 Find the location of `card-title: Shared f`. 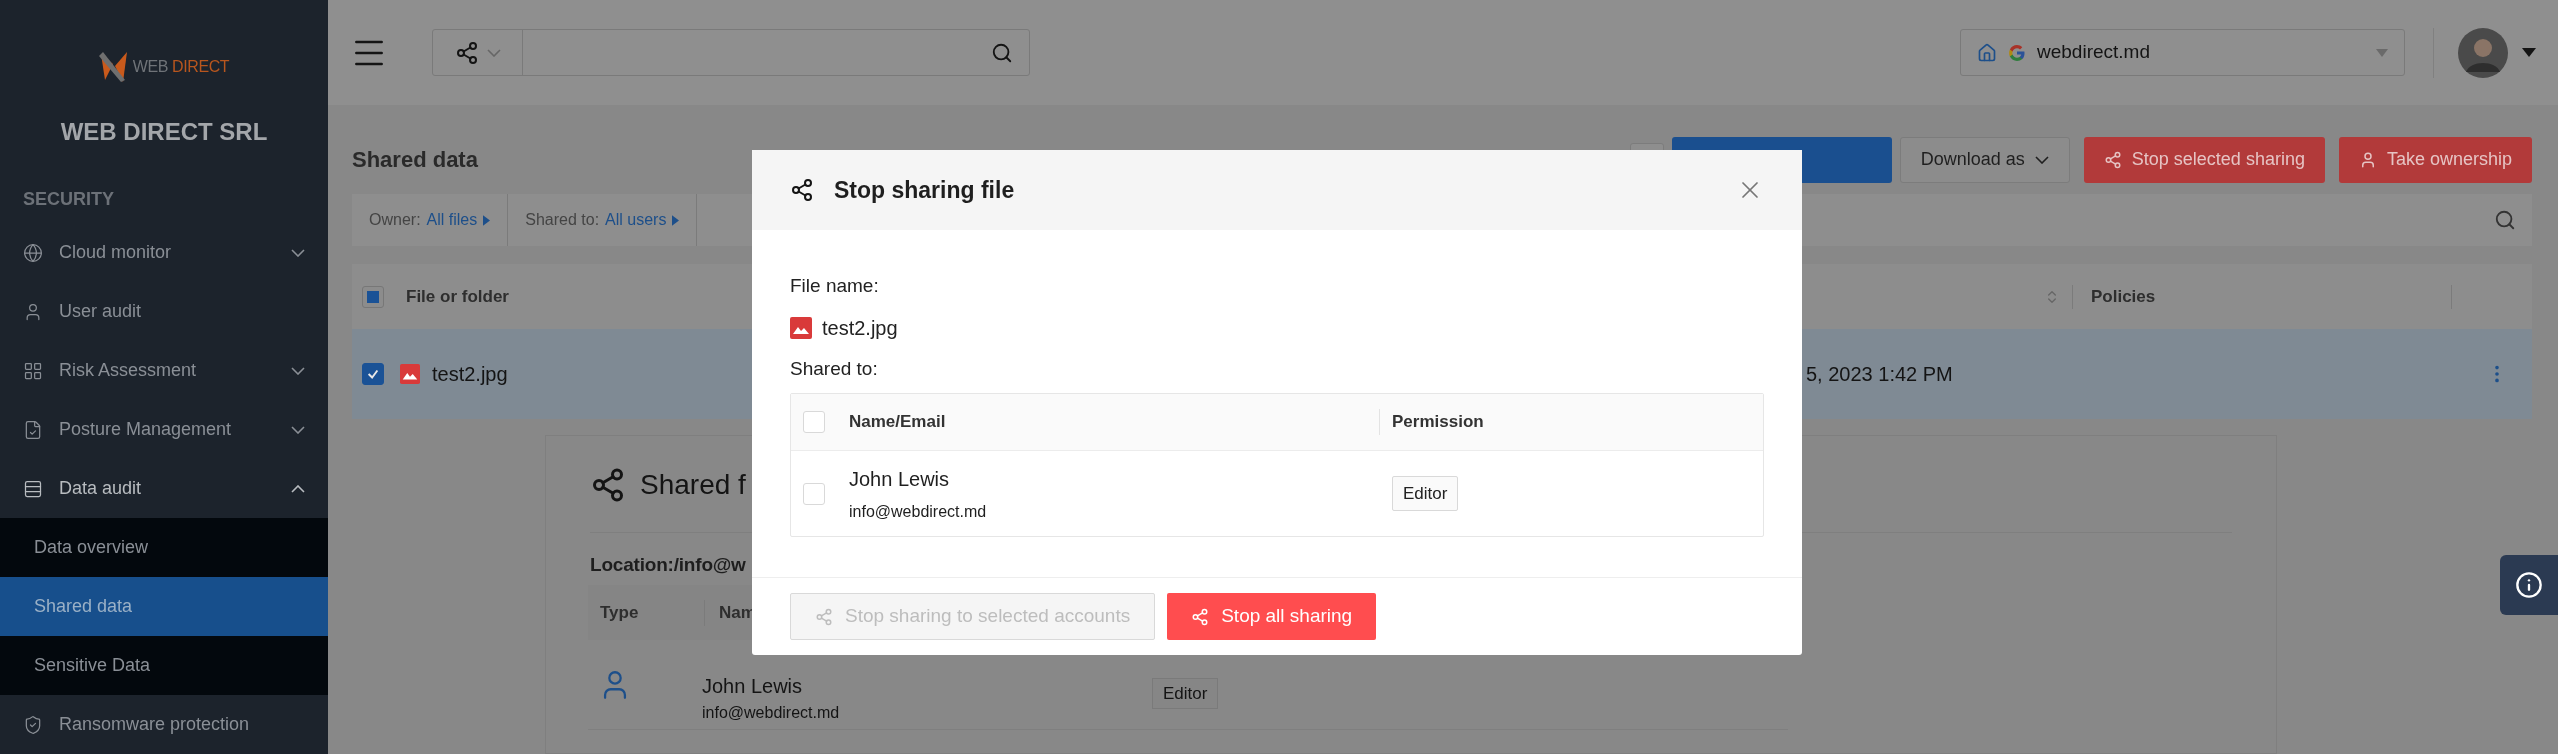

card-title: Shared f is located at coordinates (693, 485).